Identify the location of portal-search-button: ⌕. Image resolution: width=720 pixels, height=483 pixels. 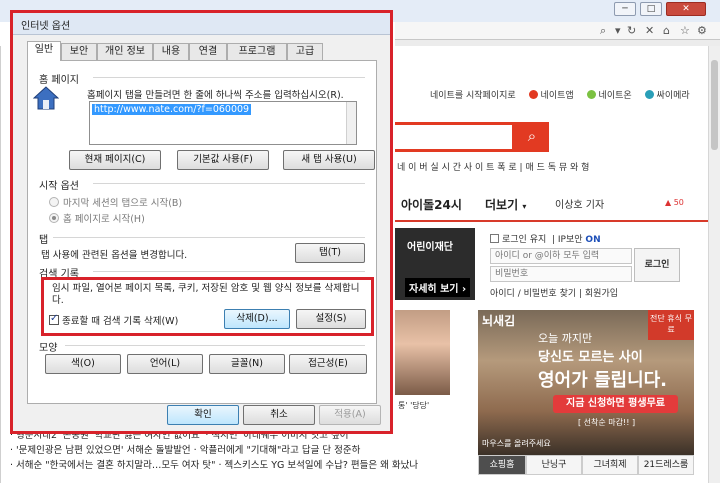
(532, 137).